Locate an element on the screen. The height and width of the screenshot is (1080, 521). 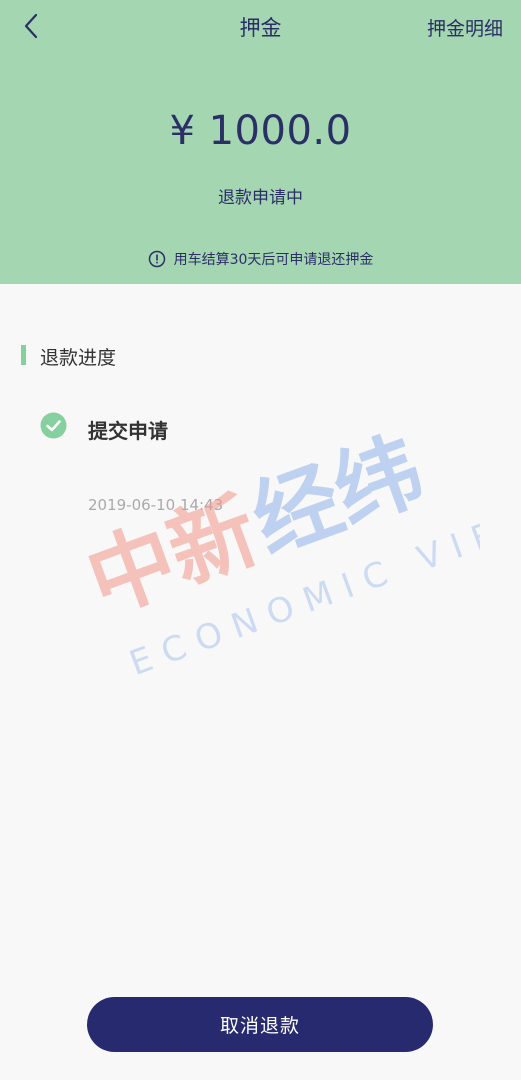
progress-step-time: 2019-06-10 14:43 is located at coordinates (156, 505).